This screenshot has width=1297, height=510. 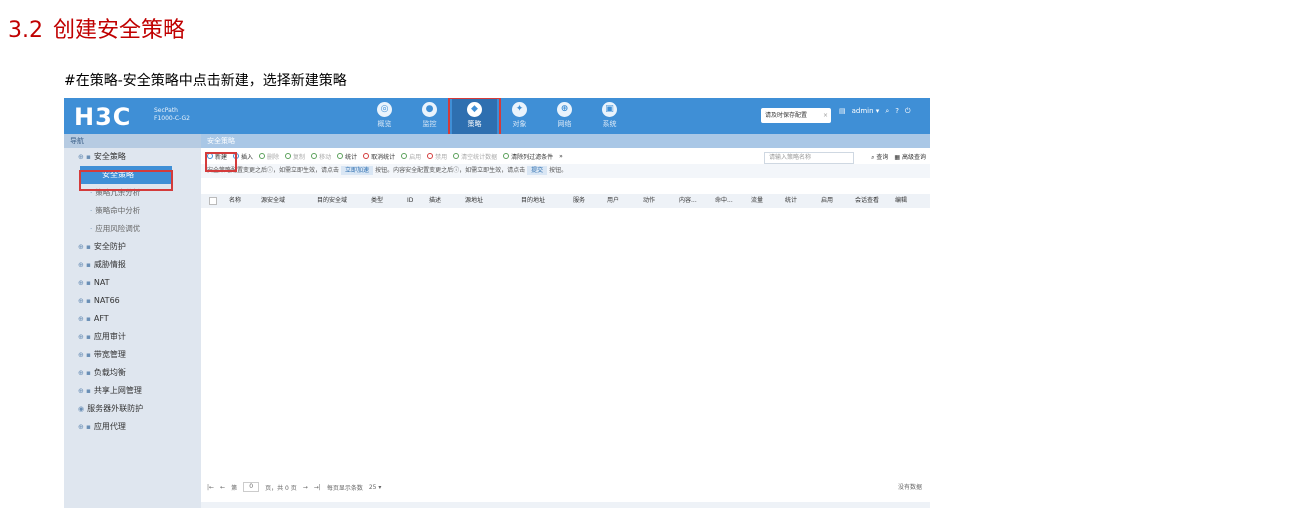 What do you see at coordinates (475, 156) in the screenshot?
I see `toolbar-button-9: 清空统计数据` at bounding box center [475, 156].